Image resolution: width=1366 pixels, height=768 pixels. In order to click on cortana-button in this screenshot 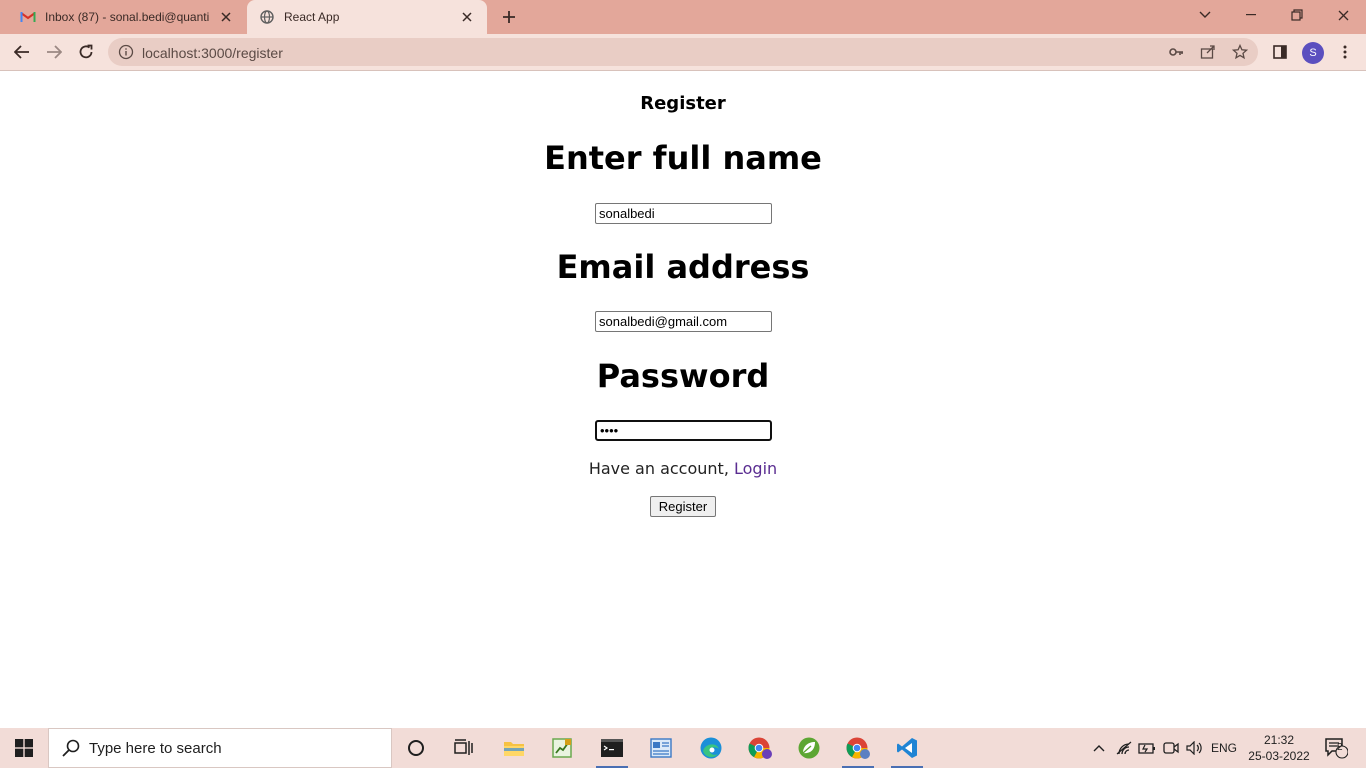, I will do `click(416, 748)`.